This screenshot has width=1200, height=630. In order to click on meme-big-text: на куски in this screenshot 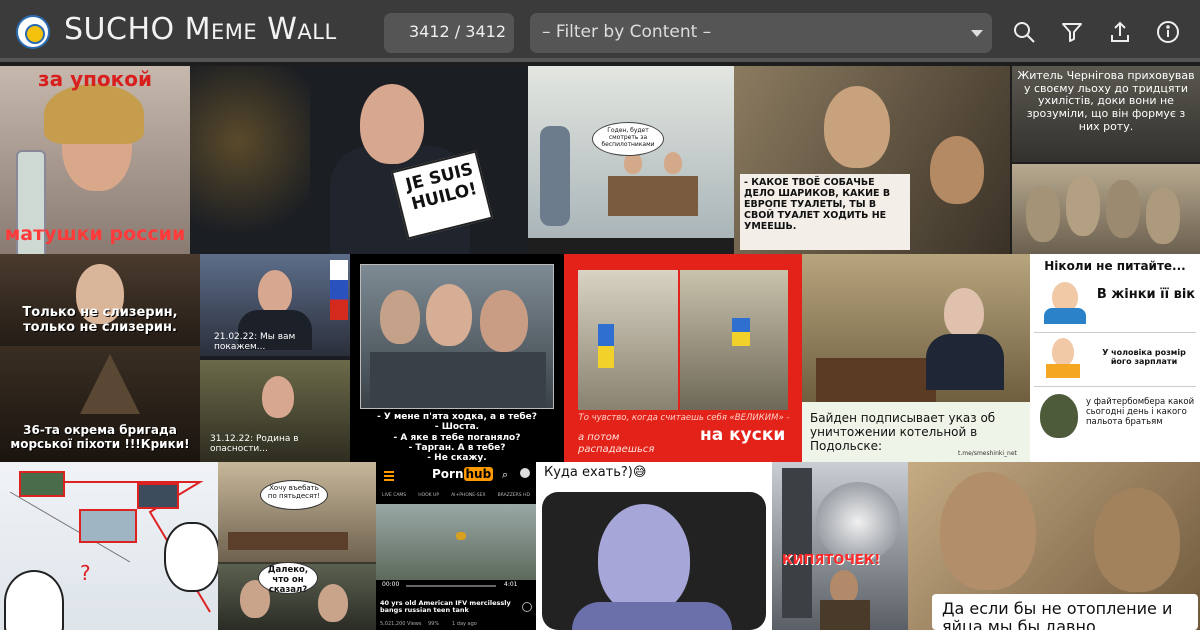, I will do `click(743, 435)`.